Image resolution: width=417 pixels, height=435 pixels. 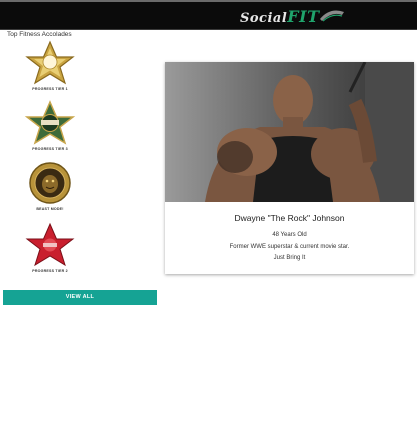 I want to click on view-all-button: VIEW ALL, so click(x=80, y=297).